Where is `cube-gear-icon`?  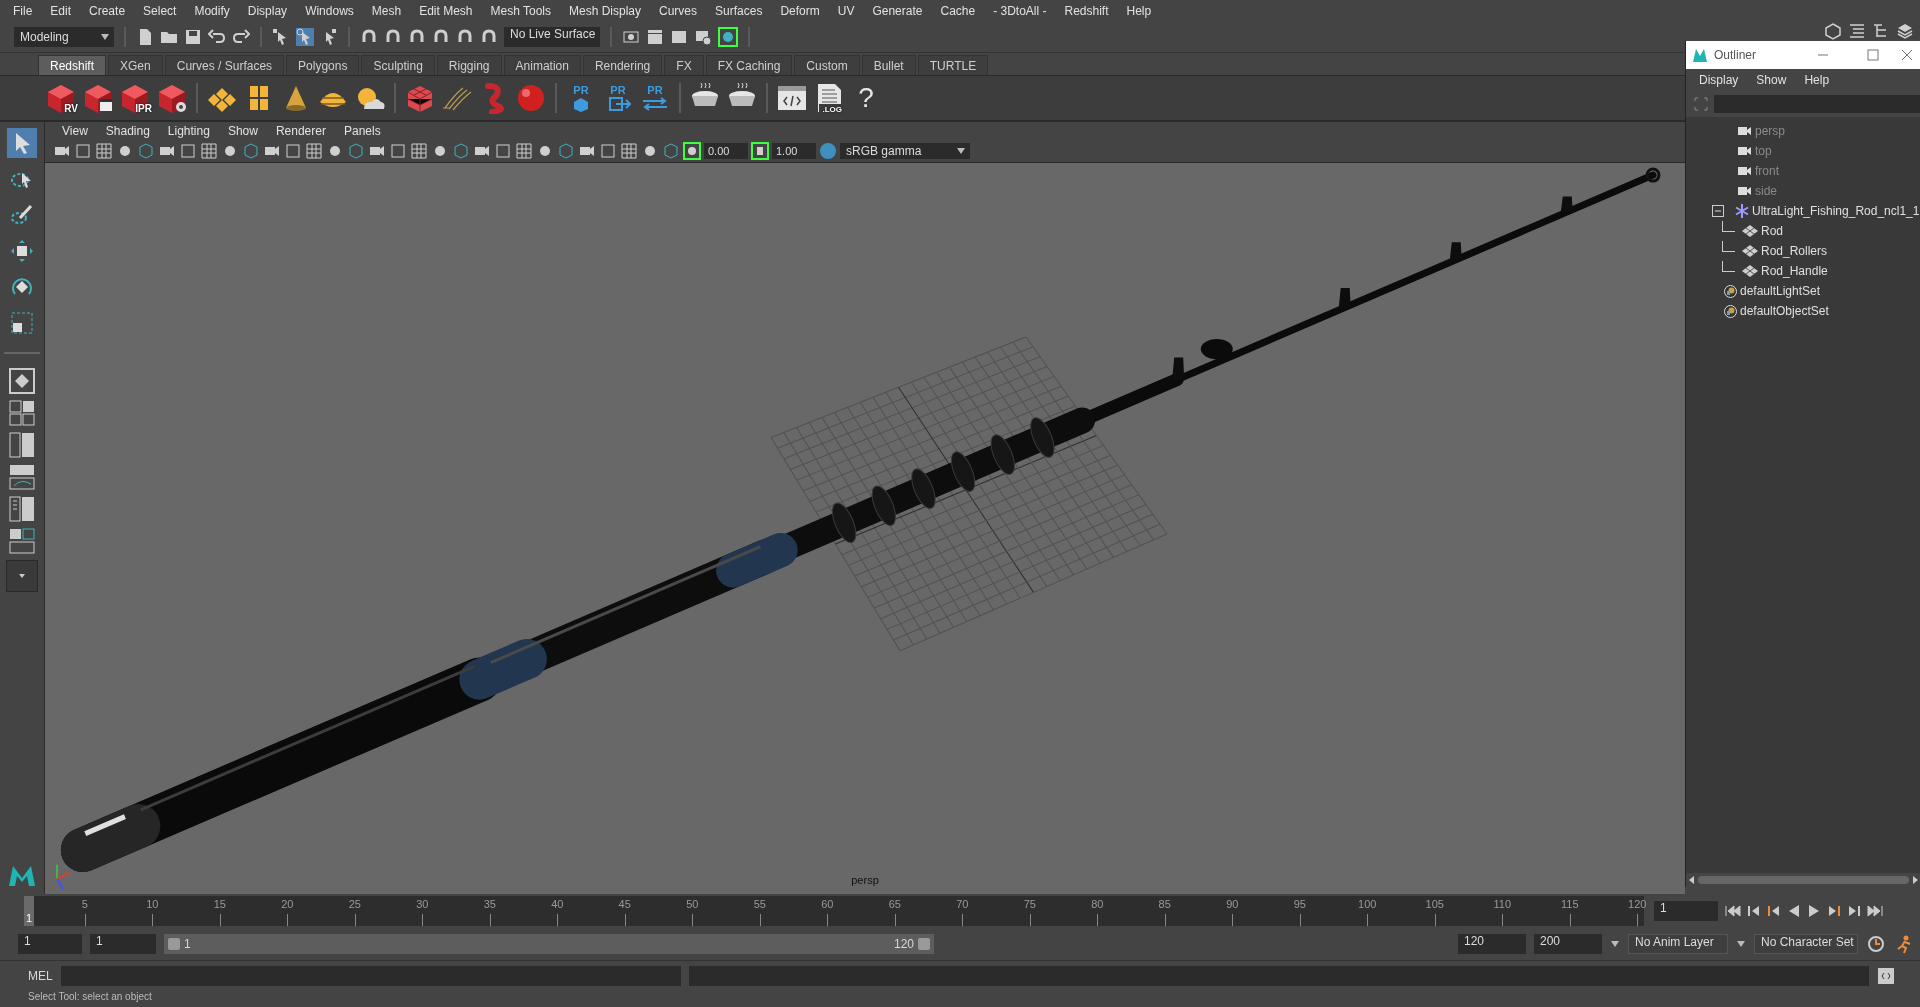
cube-gear-icon is located at coordinates (172, 98).